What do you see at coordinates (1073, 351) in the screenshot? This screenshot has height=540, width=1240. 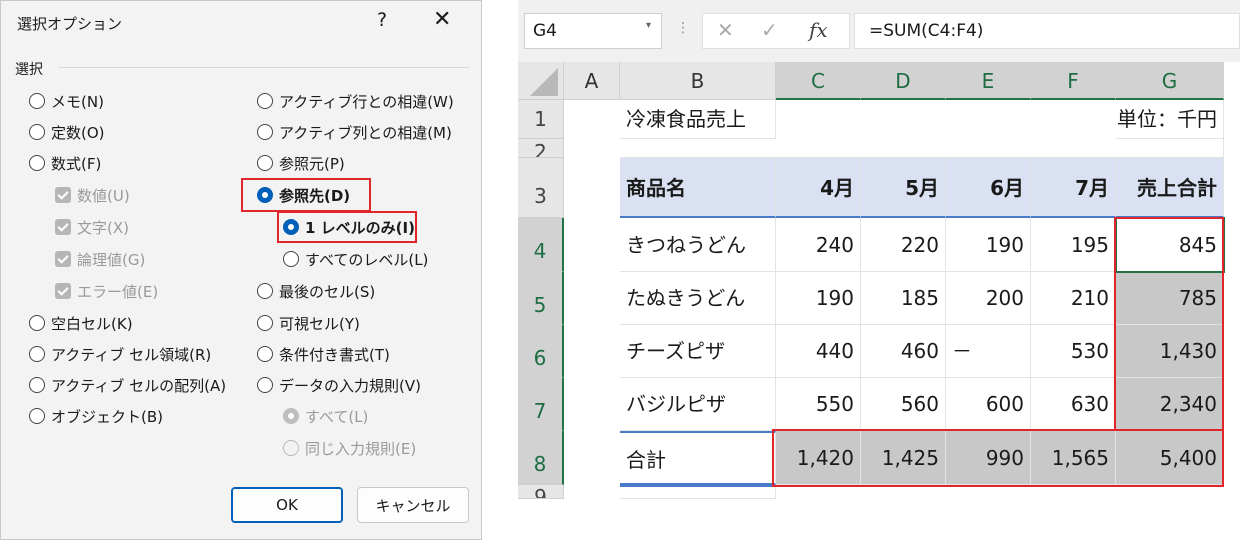 I see `cell-f6: 530` at bounding box center [1073, 351].